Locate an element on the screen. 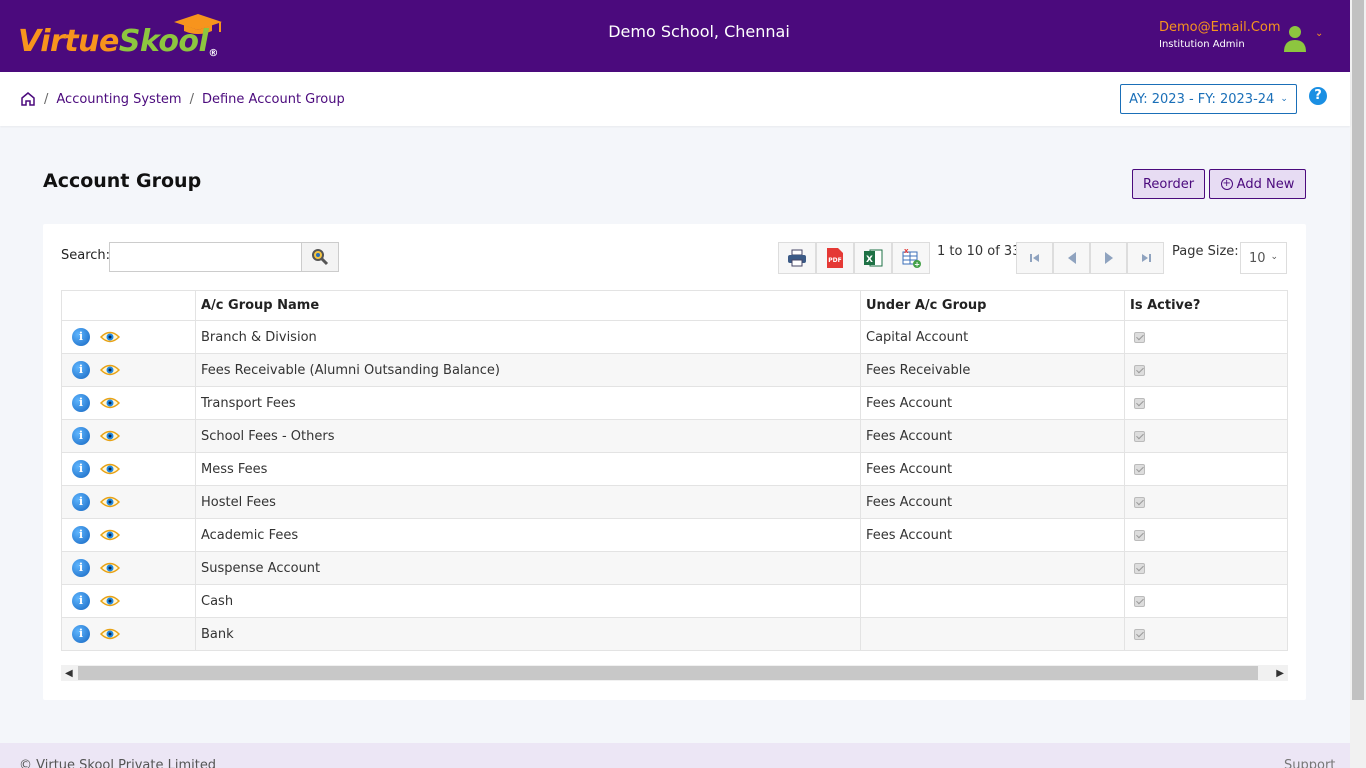  breadcrumb-define-account-group: Define Account Group is located at coordinates (273, 99).